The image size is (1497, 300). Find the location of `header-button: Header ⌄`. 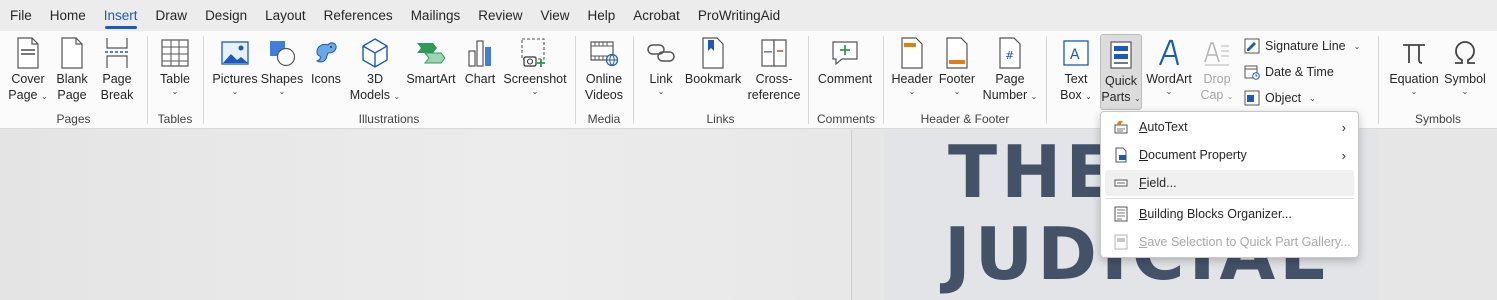

header-button: Header ⌄ is located at coordinates (912, 70).